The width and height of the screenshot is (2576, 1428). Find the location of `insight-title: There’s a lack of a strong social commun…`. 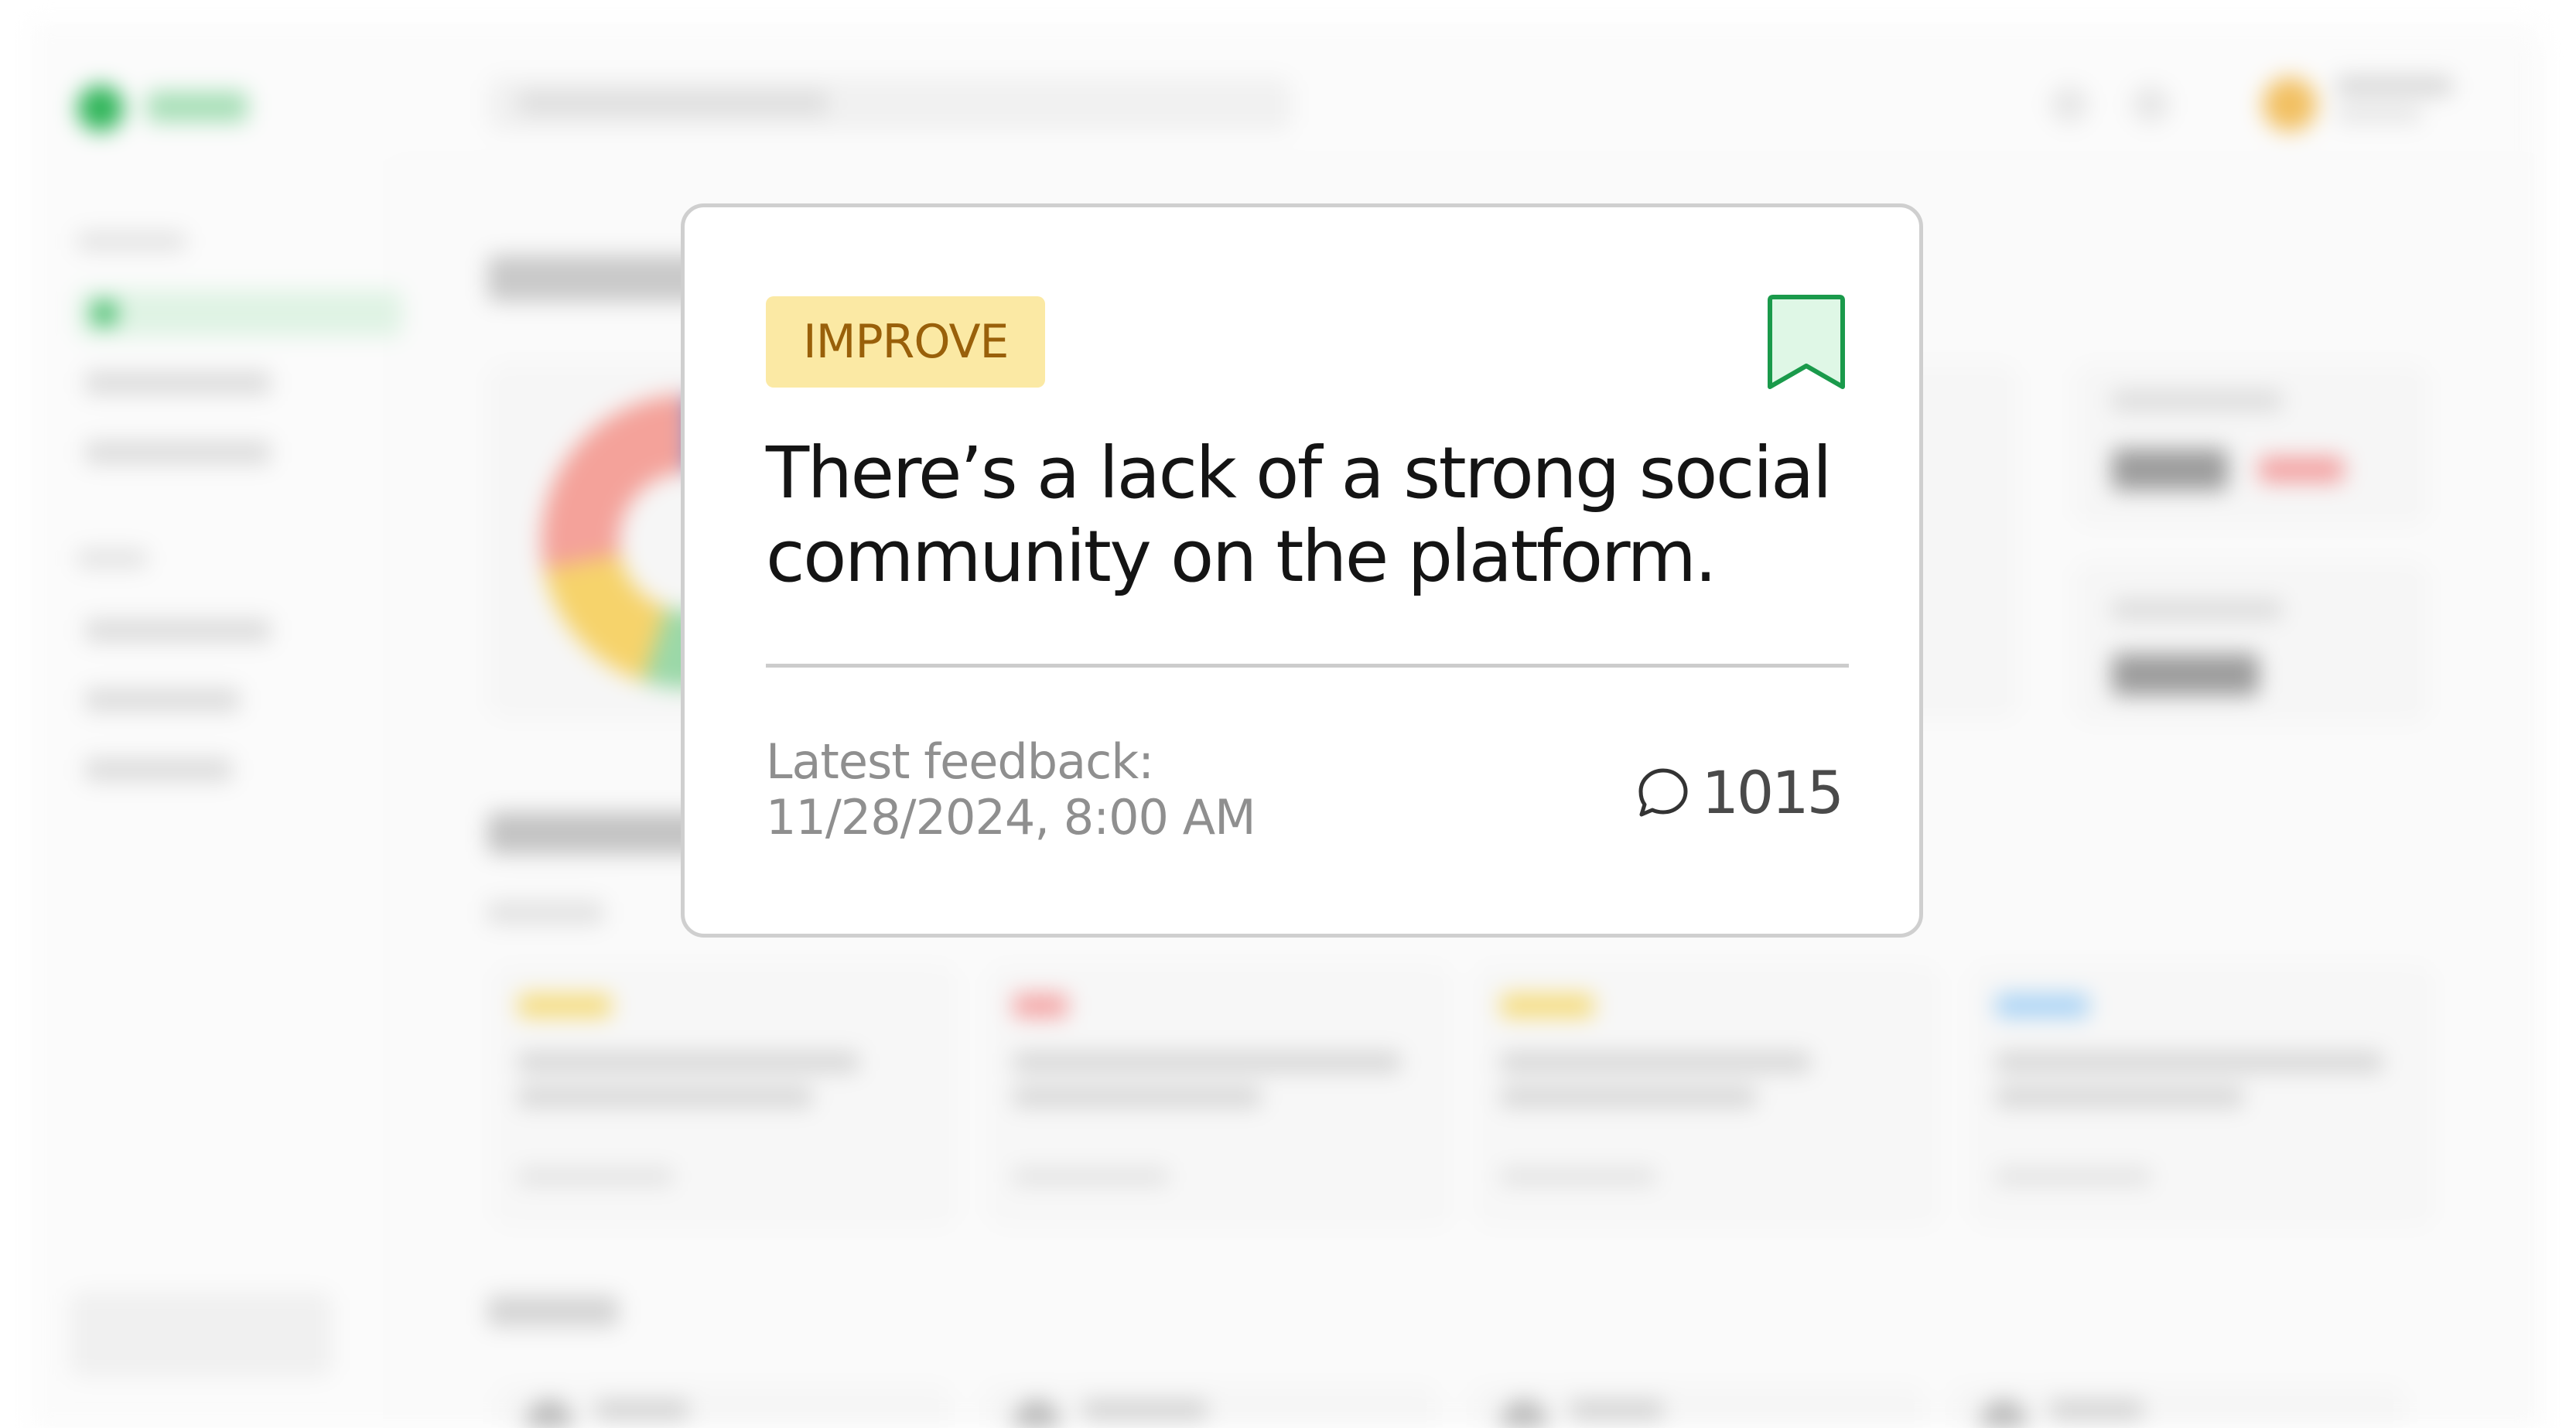

insight-title: There’s a lack of a strong social commun… is located at coordinates (1299, 515).